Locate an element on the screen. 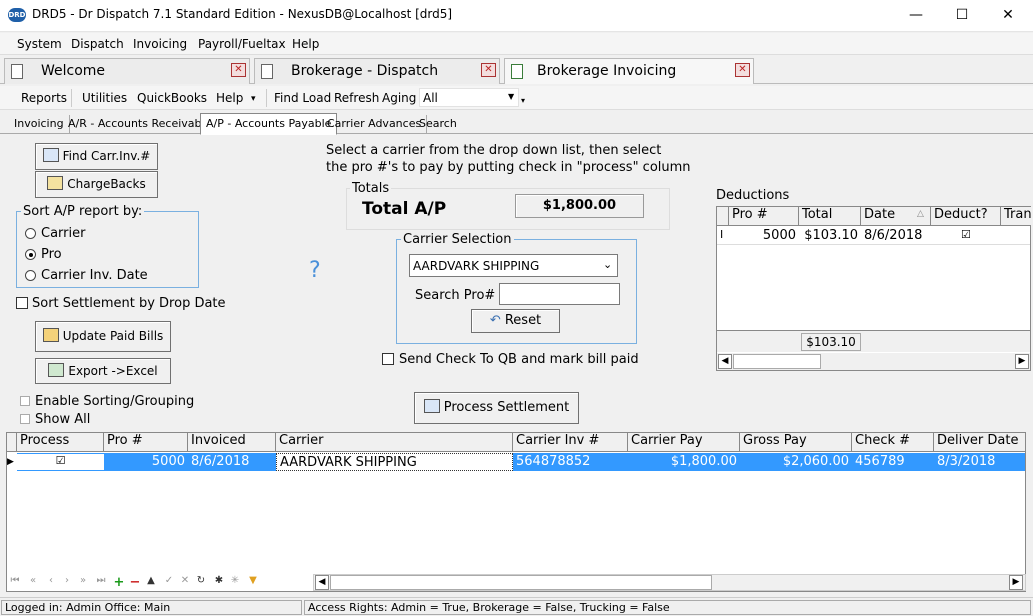  col-gross-pay: Gross Pay is located at coordinates (796, 442).